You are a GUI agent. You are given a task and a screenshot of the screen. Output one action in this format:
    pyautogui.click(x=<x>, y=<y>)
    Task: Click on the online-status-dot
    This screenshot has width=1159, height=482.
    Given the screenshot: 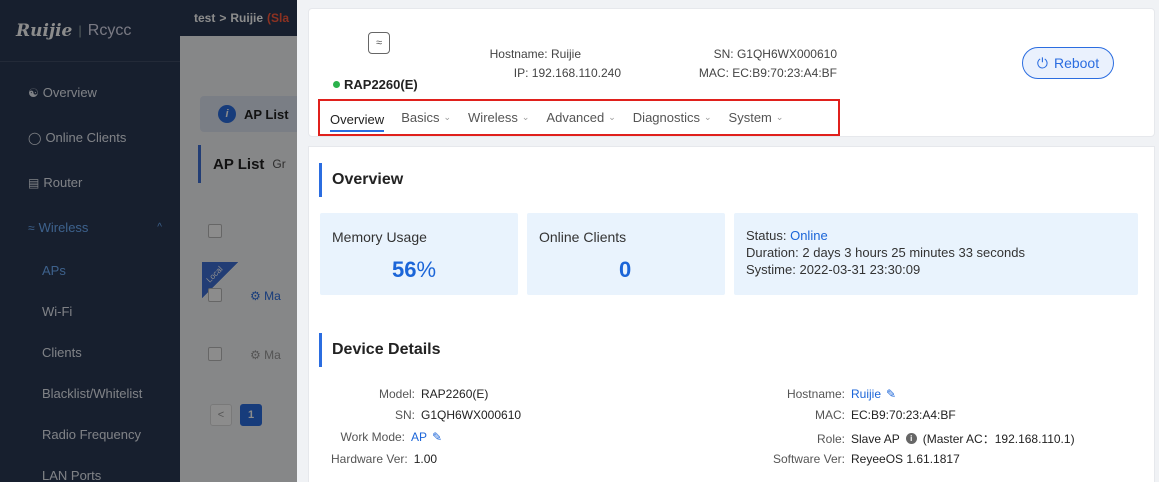 What is the action you would take?
    pyautogui.click(x=336, y=84)
    